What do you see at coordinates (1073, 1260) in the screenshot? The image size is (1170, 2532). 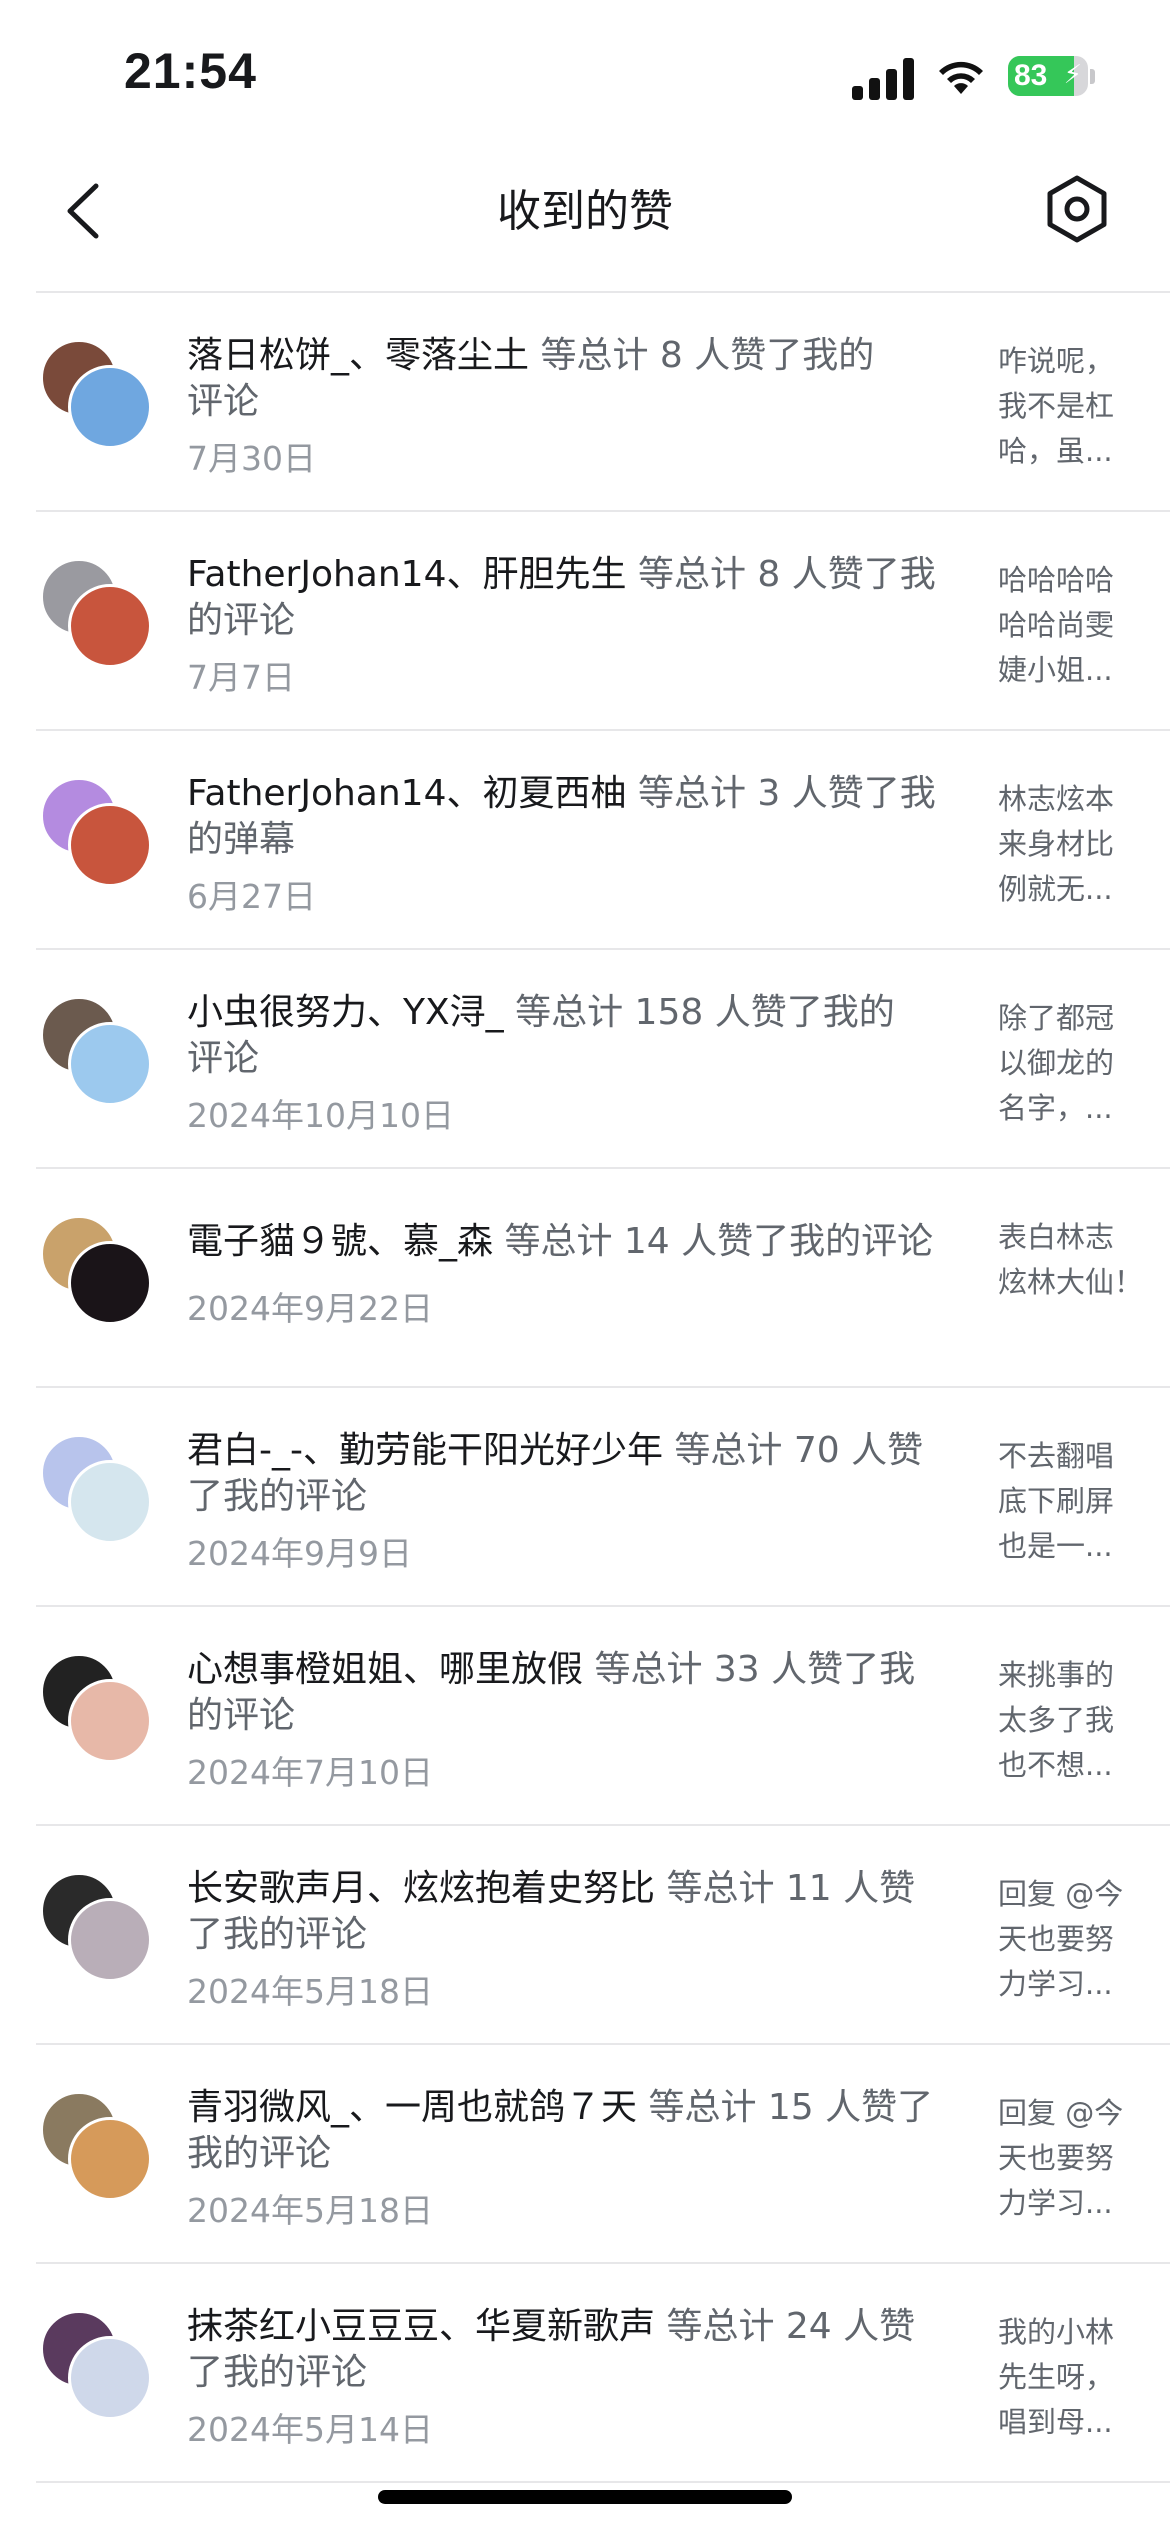 I see `comment-preview: 表白林志 炫林大仙！` at bounding box center [1073, 1260].